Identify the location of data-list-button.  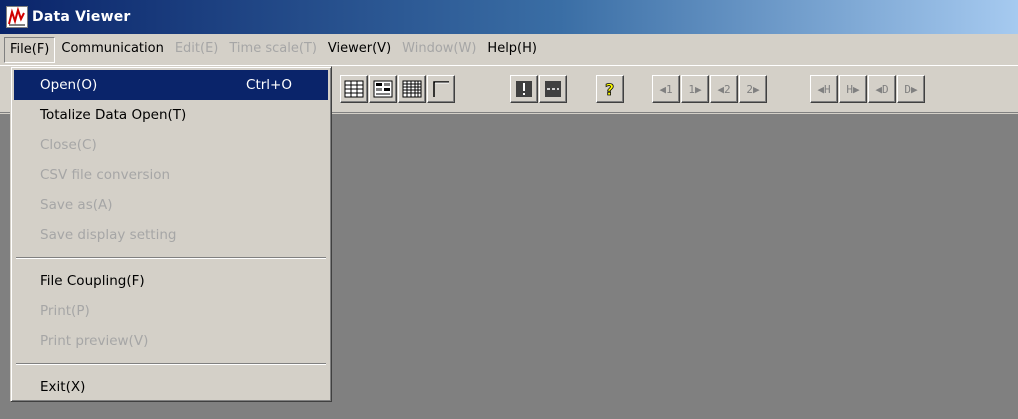
(383, 89).